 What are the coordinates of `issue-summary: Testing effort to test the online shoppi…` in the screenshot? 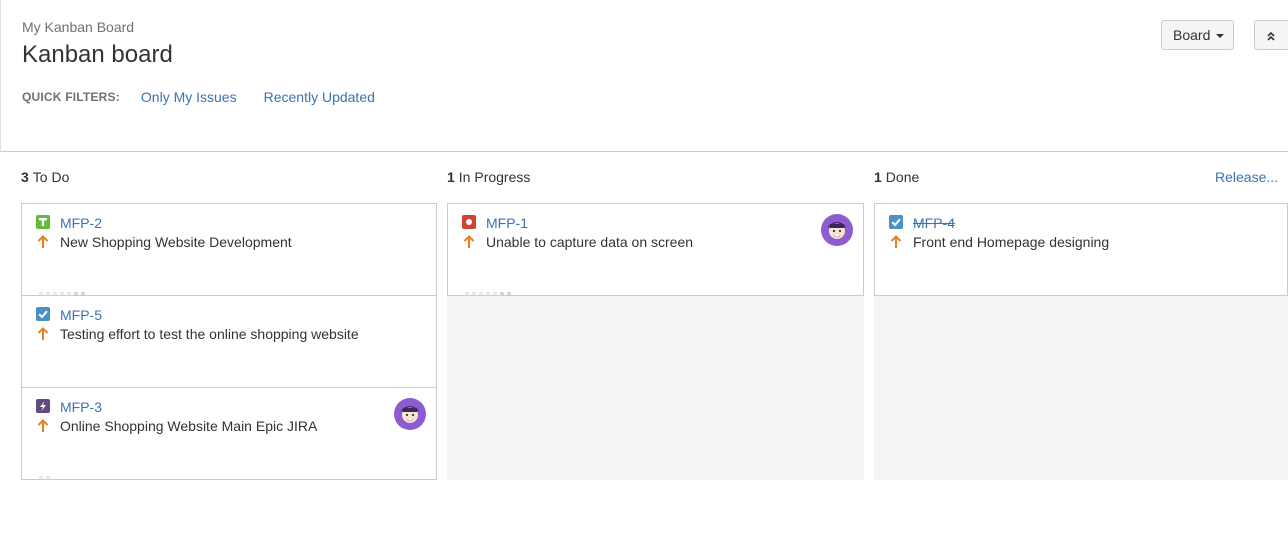 It's located at (209, 334).